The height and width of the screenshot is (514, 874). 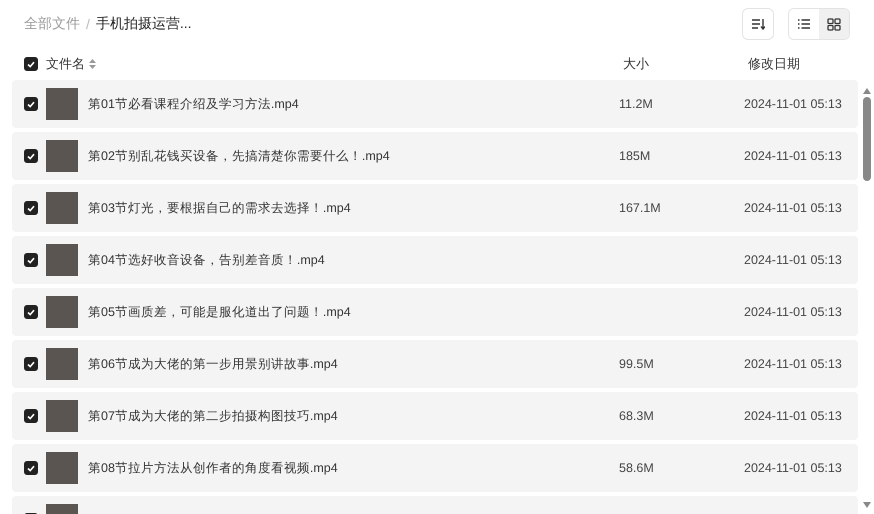 I want to click on grid-view-button, so click(x=834, y=24).